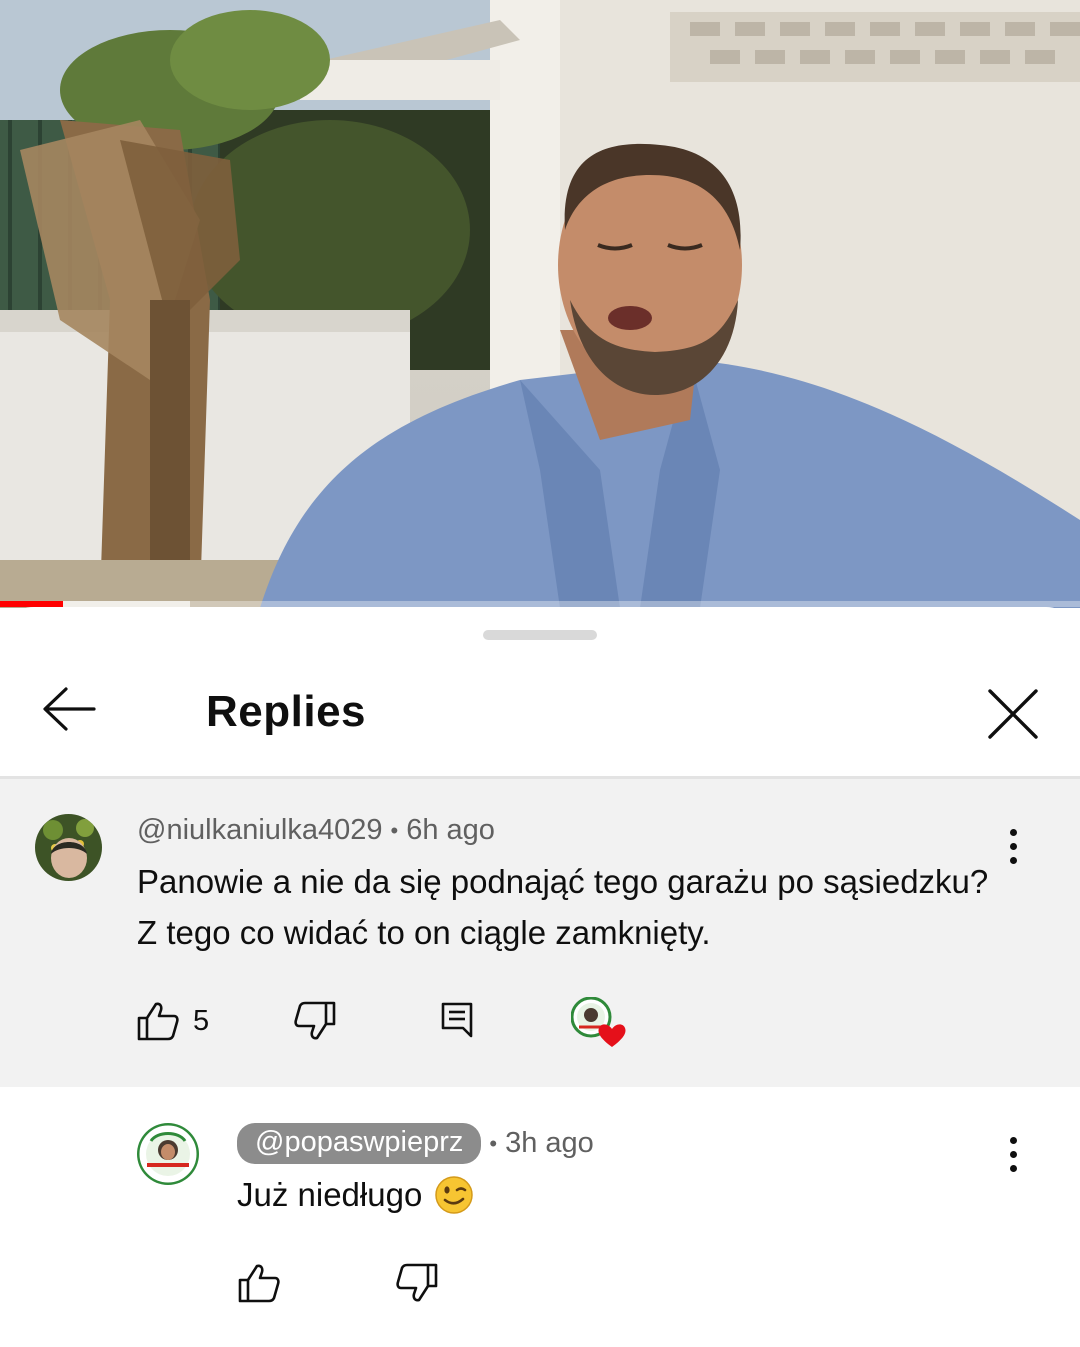 The image size is (1080, 1347). I want to click on like-button: 5, so click(173, 1021).